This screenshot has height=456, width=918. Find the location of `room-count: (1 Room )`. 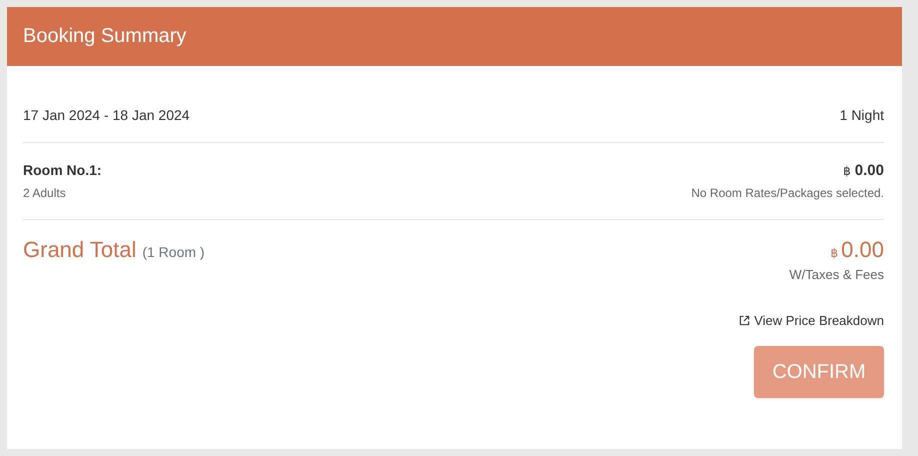

room-count: (1 Room ) is located at coordinates (173, 252).